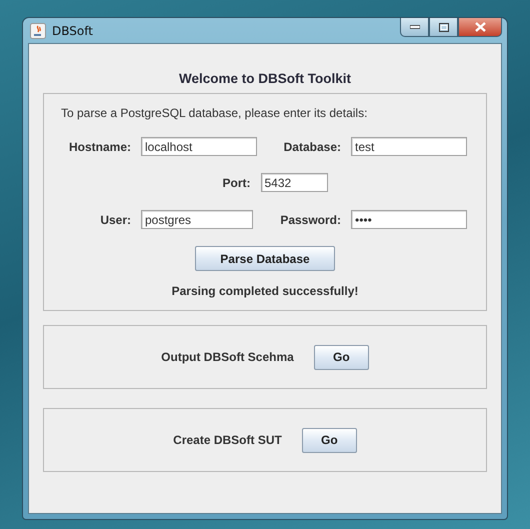 The image size is (530, 529). What do you see at coordinates (227, 357) in the screenshot?
I see `action-label: Output DBSoft Scehma` at bounding box center [227, 357].